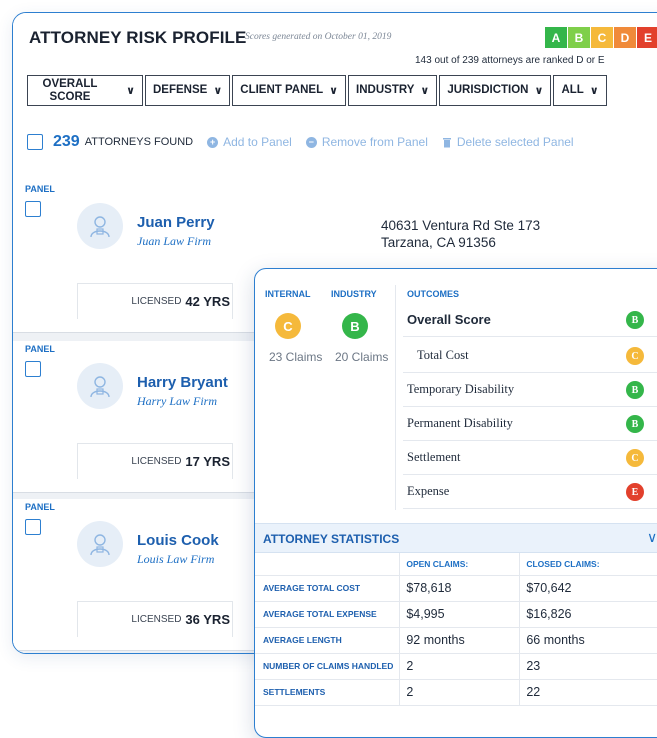 The width and height of the screenshot is (657, 738). What do you see at coordinates (311, 142) in the screenshot?
I see `minus-circle-icon: −` at bounding box center [311, 142].